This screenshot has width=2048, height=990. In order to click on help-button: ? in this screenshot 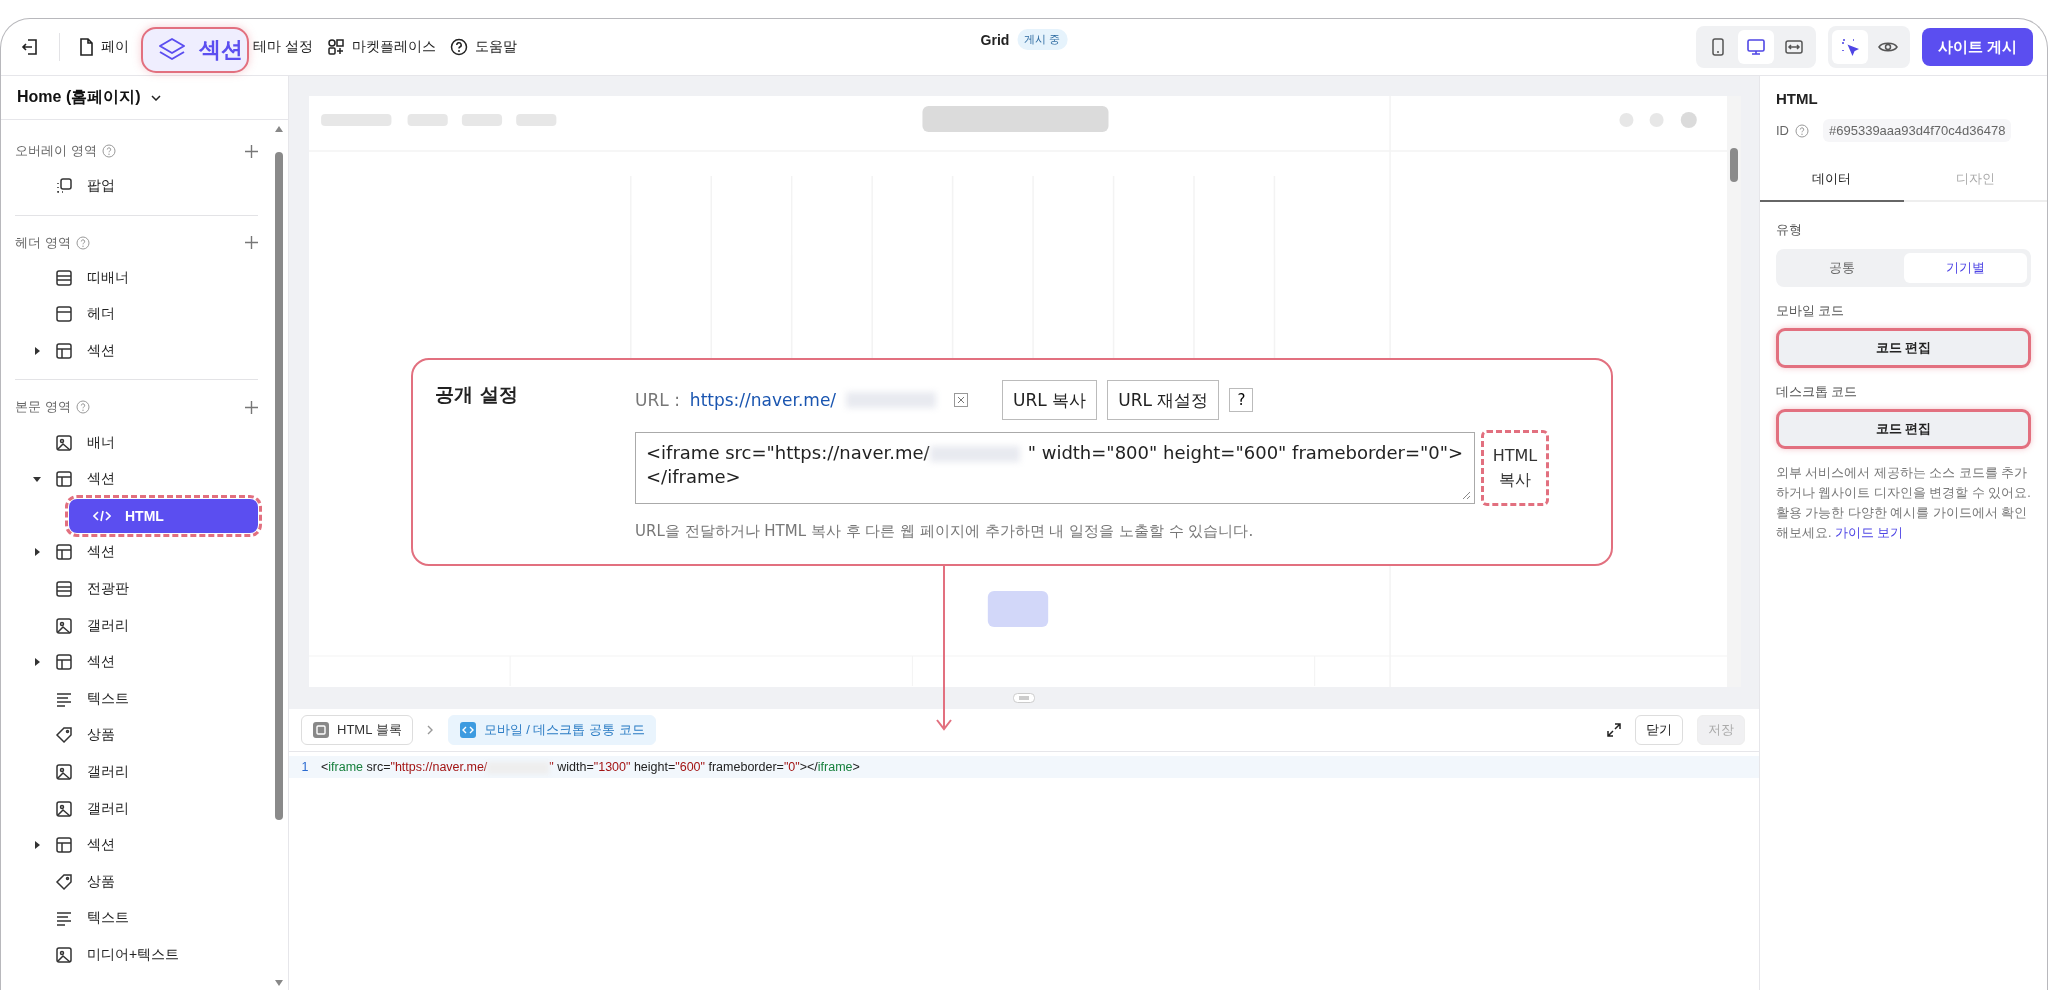, I will do `click(1241, 400)`.